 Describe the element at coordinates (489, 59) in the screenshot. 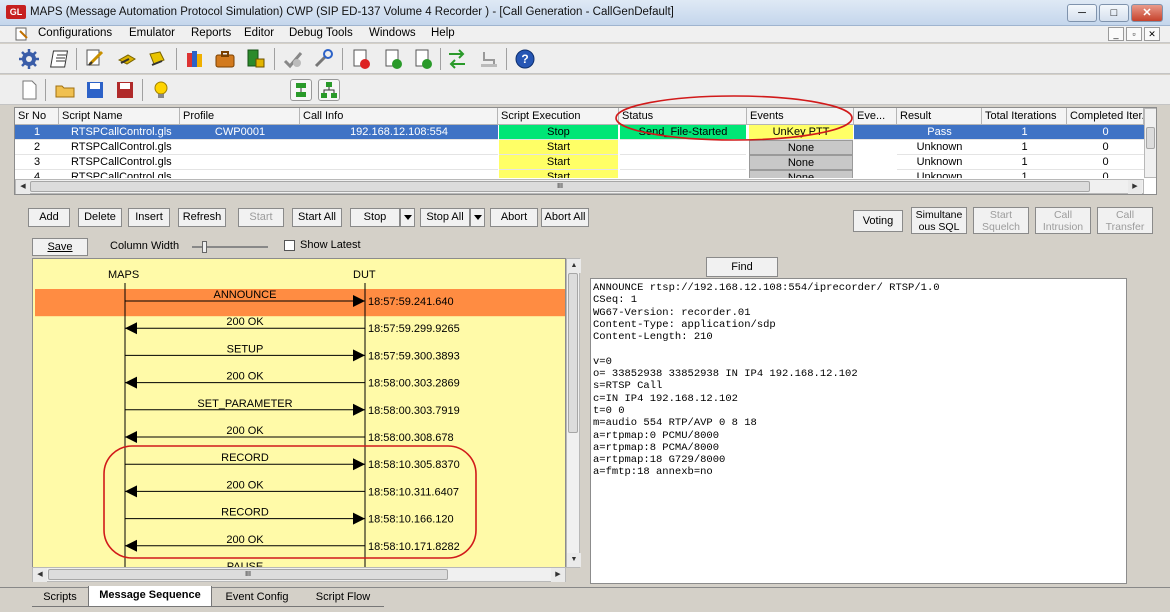

I see `disconnect-icon` at that location.